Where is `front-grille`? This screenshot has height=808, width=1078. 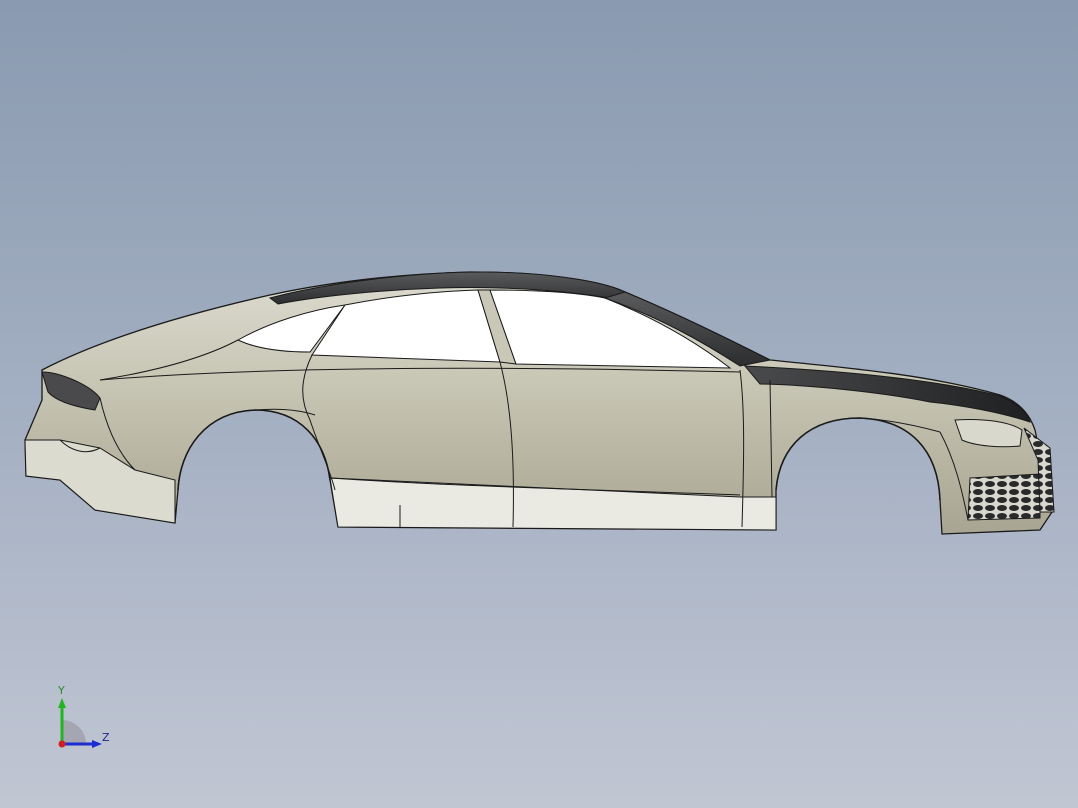 front-grille is located at coordinates (1004, 497).